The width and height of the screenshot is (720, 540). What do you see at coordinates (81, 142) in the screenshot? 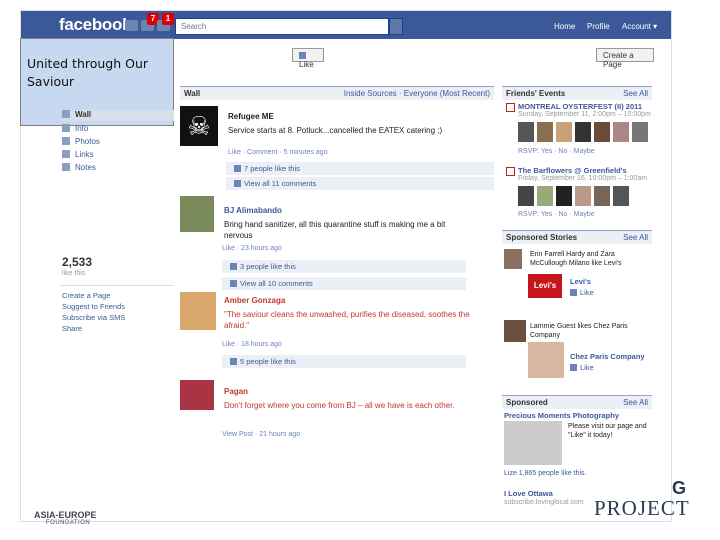
I see `sidebar-item-photos: Photos` at bounding box center [81, 142].